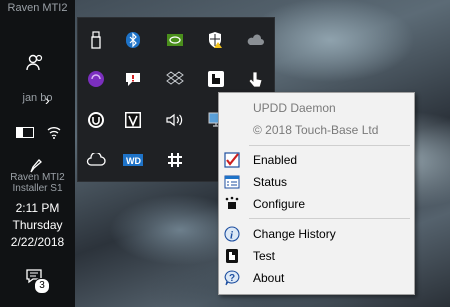 The width and height of the screenshot is (450, 307). What do you see at coordinates (37, 8) in the screenshot?
I see `taskbar-app-label: Raven MTI2` at bounding box center [37, 8].